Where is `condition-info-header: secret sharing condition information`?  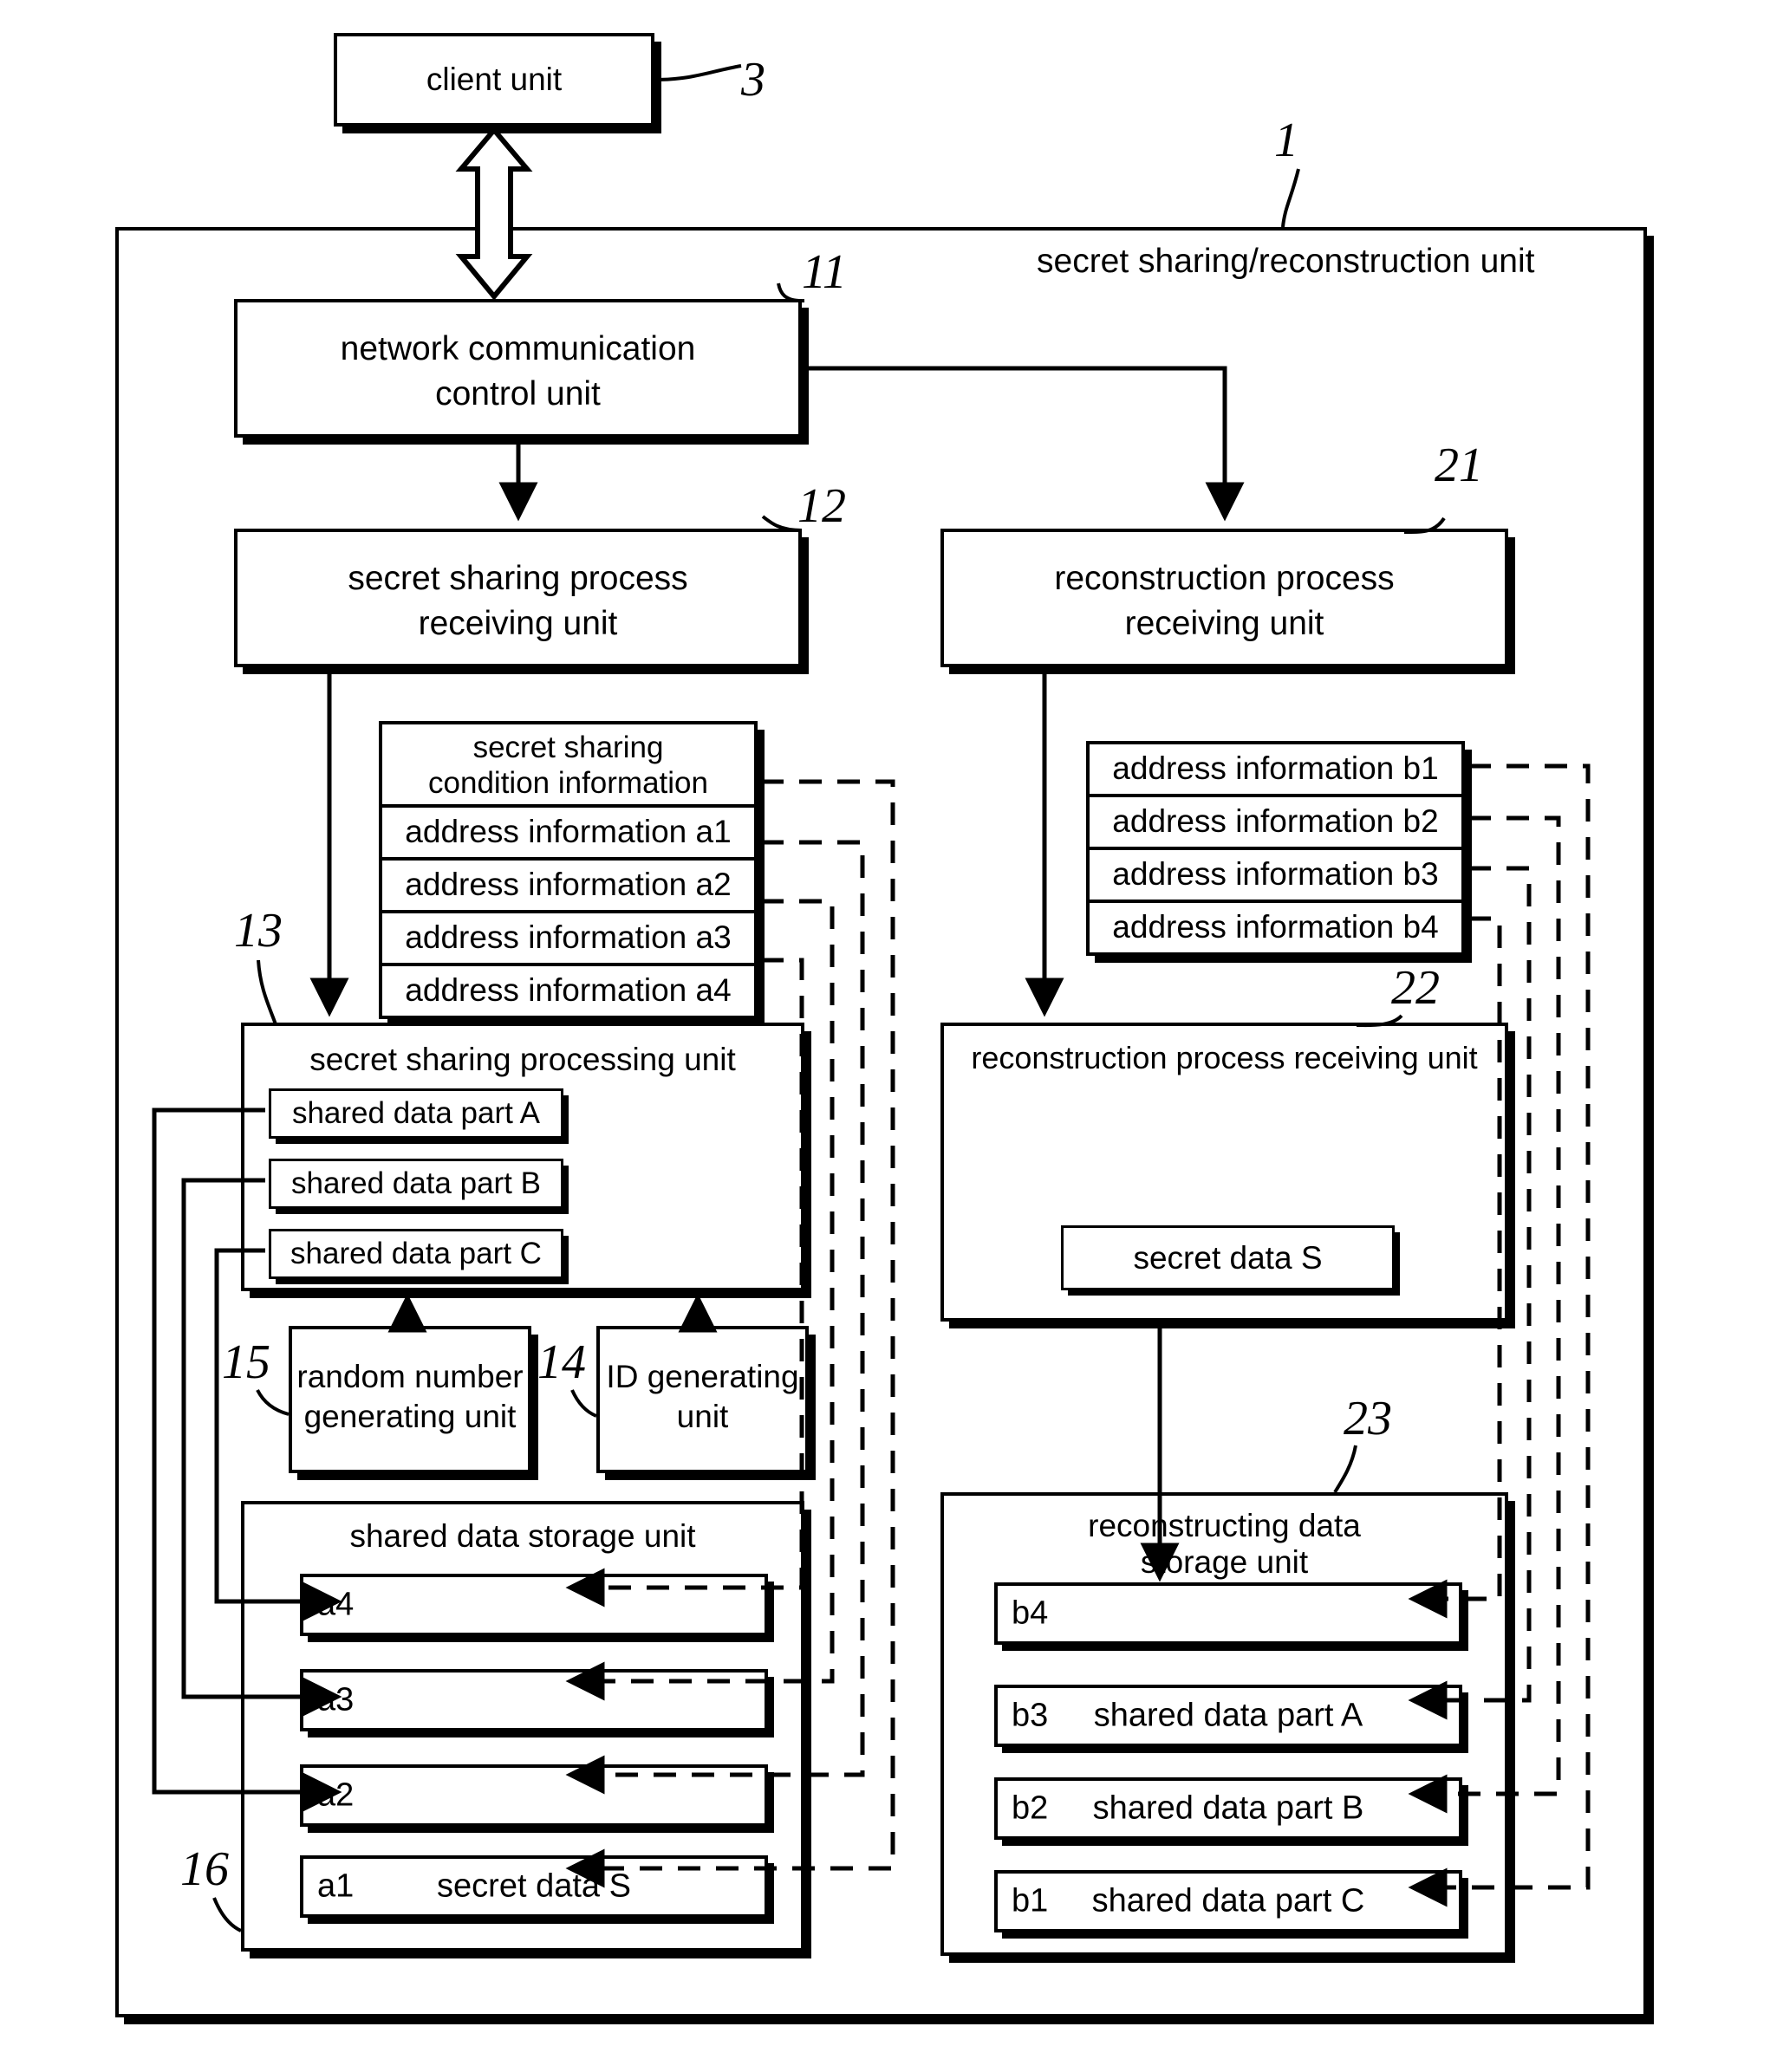
condition-info-header: secret sharing condition information is located at coordinates (568, 764).